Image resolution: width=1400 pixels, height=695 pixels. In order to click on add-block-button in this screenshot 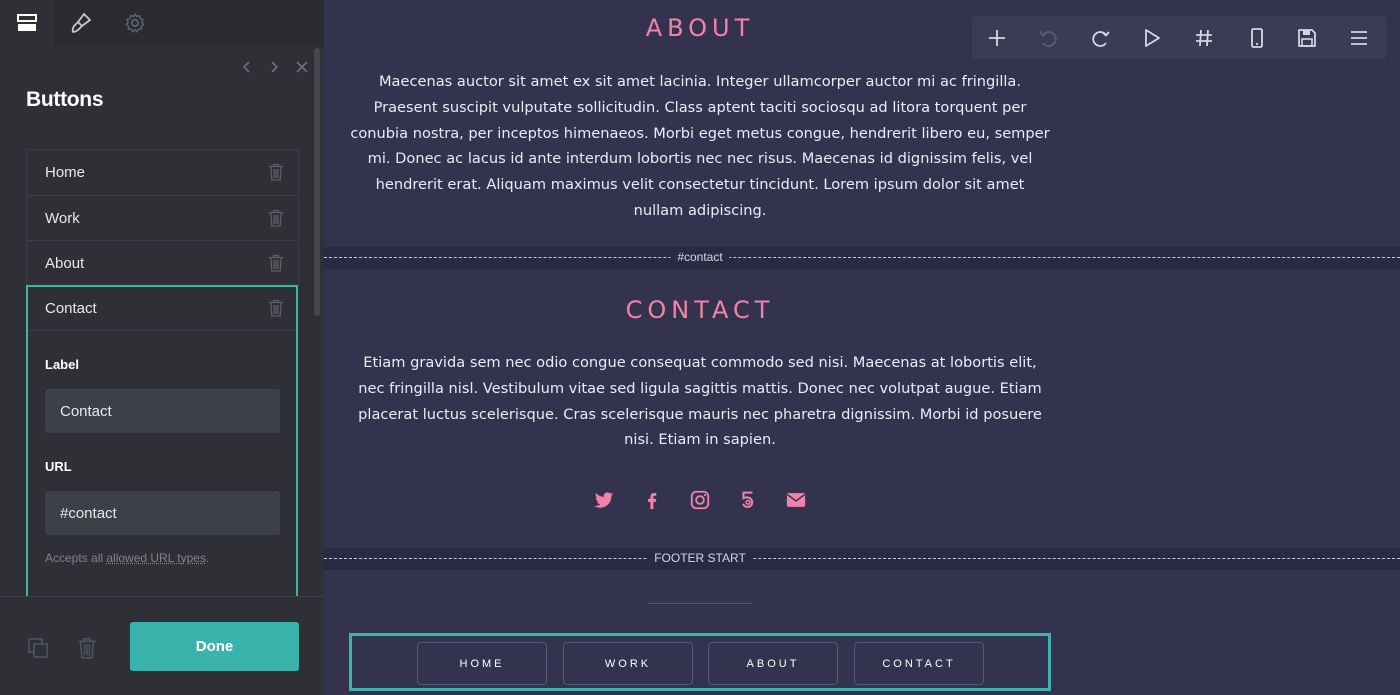, I will do `click(997, 38)`.